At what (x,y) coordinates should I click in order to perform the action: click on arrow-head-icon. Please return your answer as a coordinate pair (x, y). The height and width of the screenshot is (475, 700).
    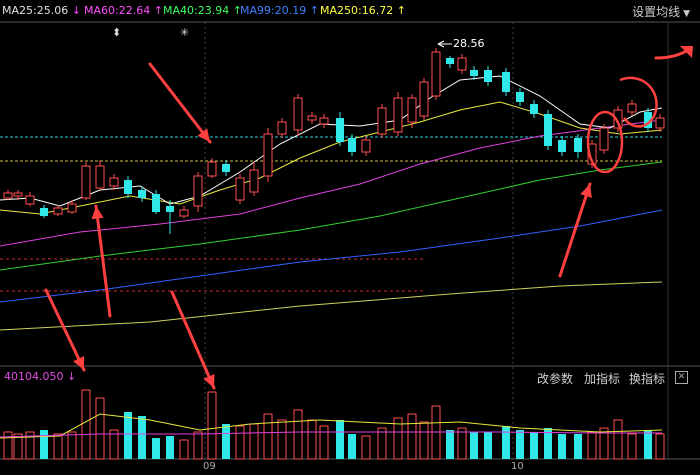
    Looking at the image, I should click on (586, 191).